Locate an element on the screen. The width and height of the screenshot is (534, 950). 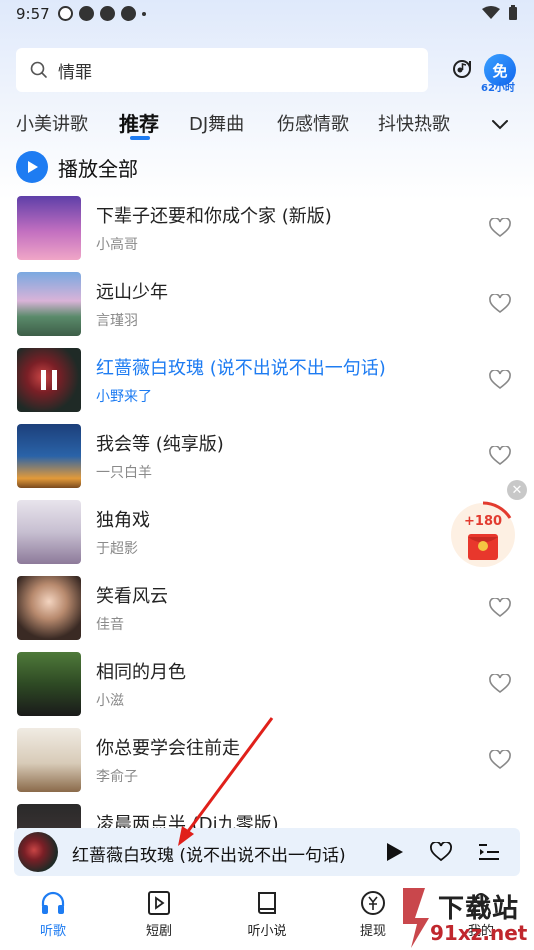
list-item: 下辈子还要和你成个家 (新版) 小高哥 is located at coordinates (267, 230).